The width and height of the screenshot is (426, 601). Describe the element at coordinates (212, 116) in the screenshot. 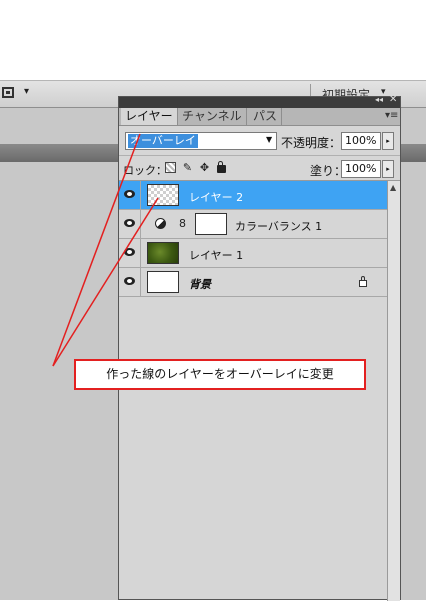

I see `tab-channels: チャンネル` at that location.